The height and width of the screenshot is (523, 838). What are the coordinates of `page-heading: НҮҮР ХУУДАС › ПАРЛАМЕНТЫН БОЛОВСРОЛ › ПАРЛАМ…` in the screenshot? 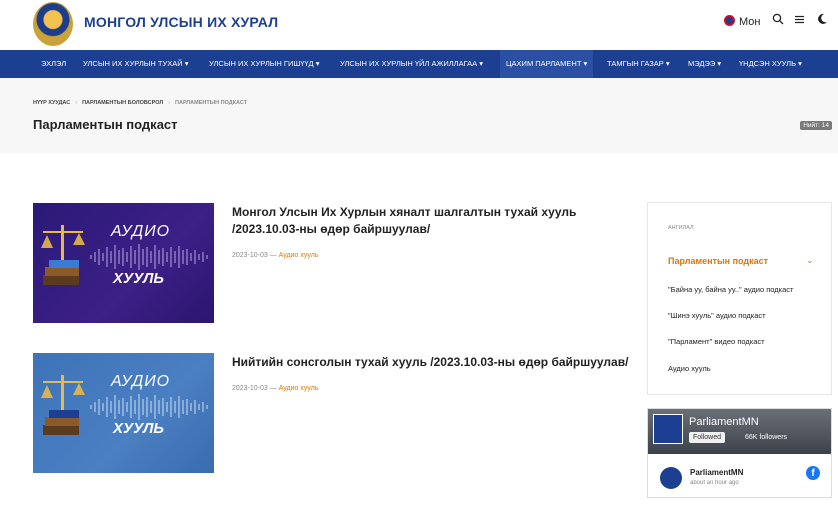 It's located at (419, 115).